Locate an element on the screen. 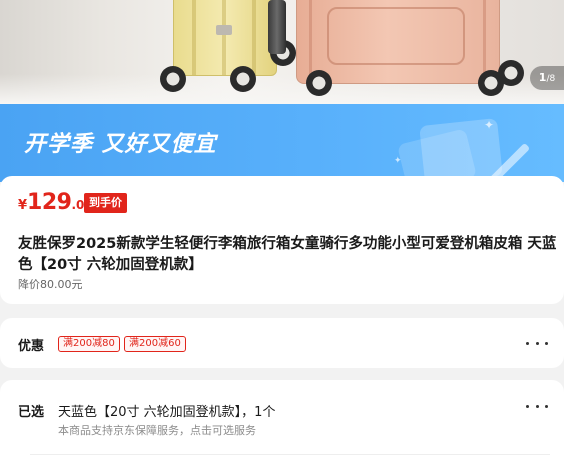 This screenshot has width=564, height=460. coupon-tag: 满200减60 is located at coordinates (155, 344).